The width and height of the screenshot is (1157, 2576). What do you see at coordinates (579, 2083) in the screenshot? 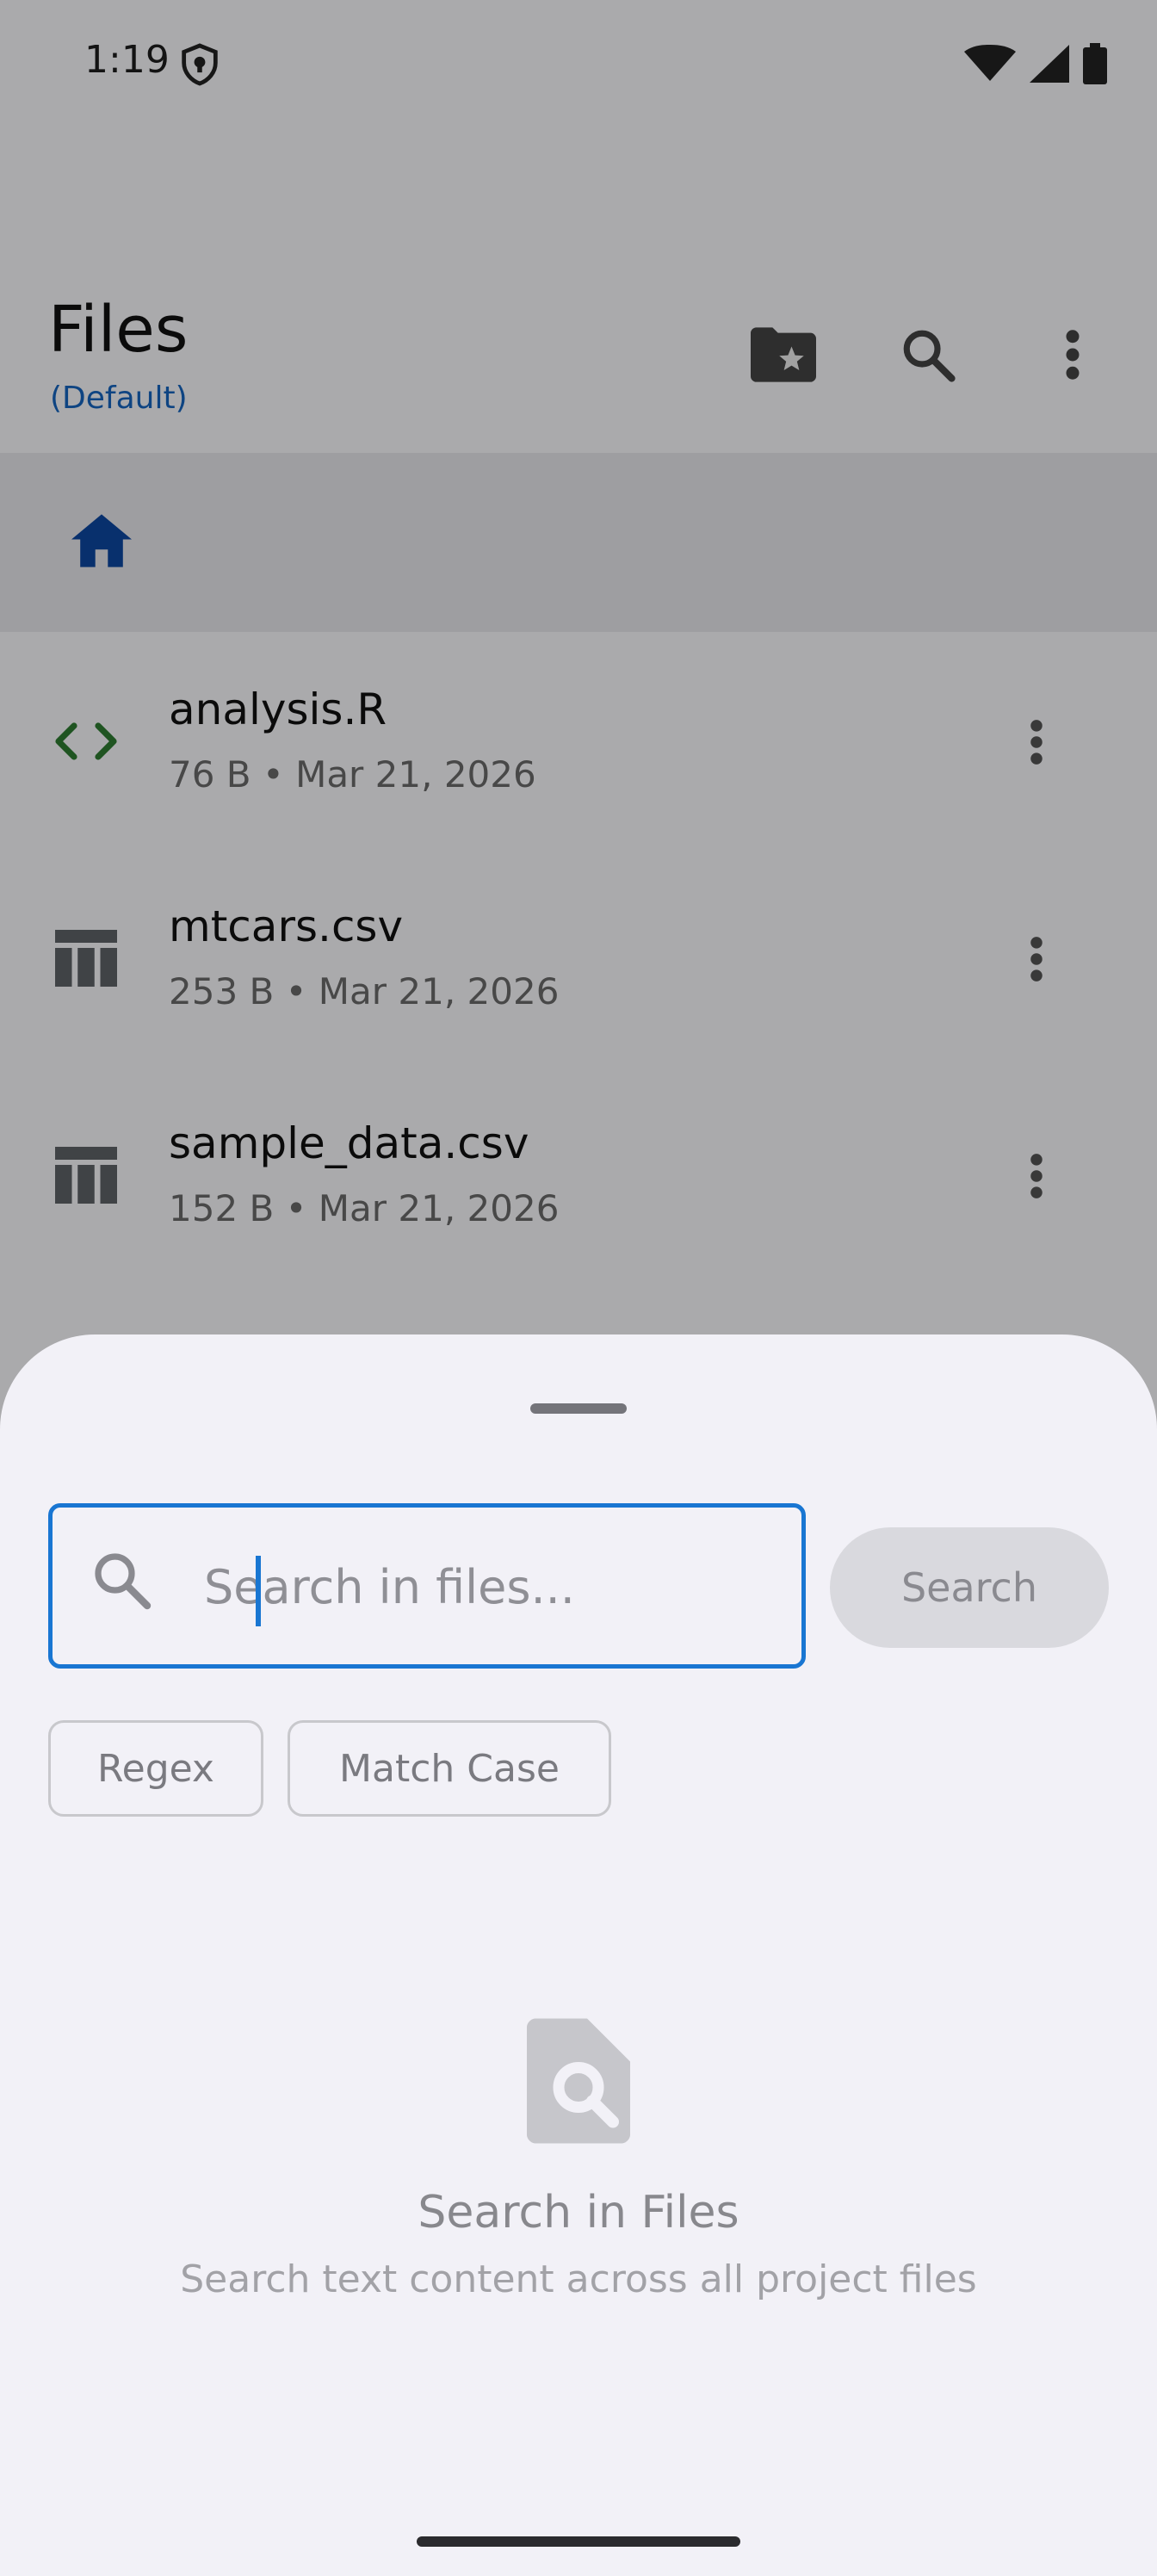
I see `file-search-icon` at bounding box center [579, 2083].